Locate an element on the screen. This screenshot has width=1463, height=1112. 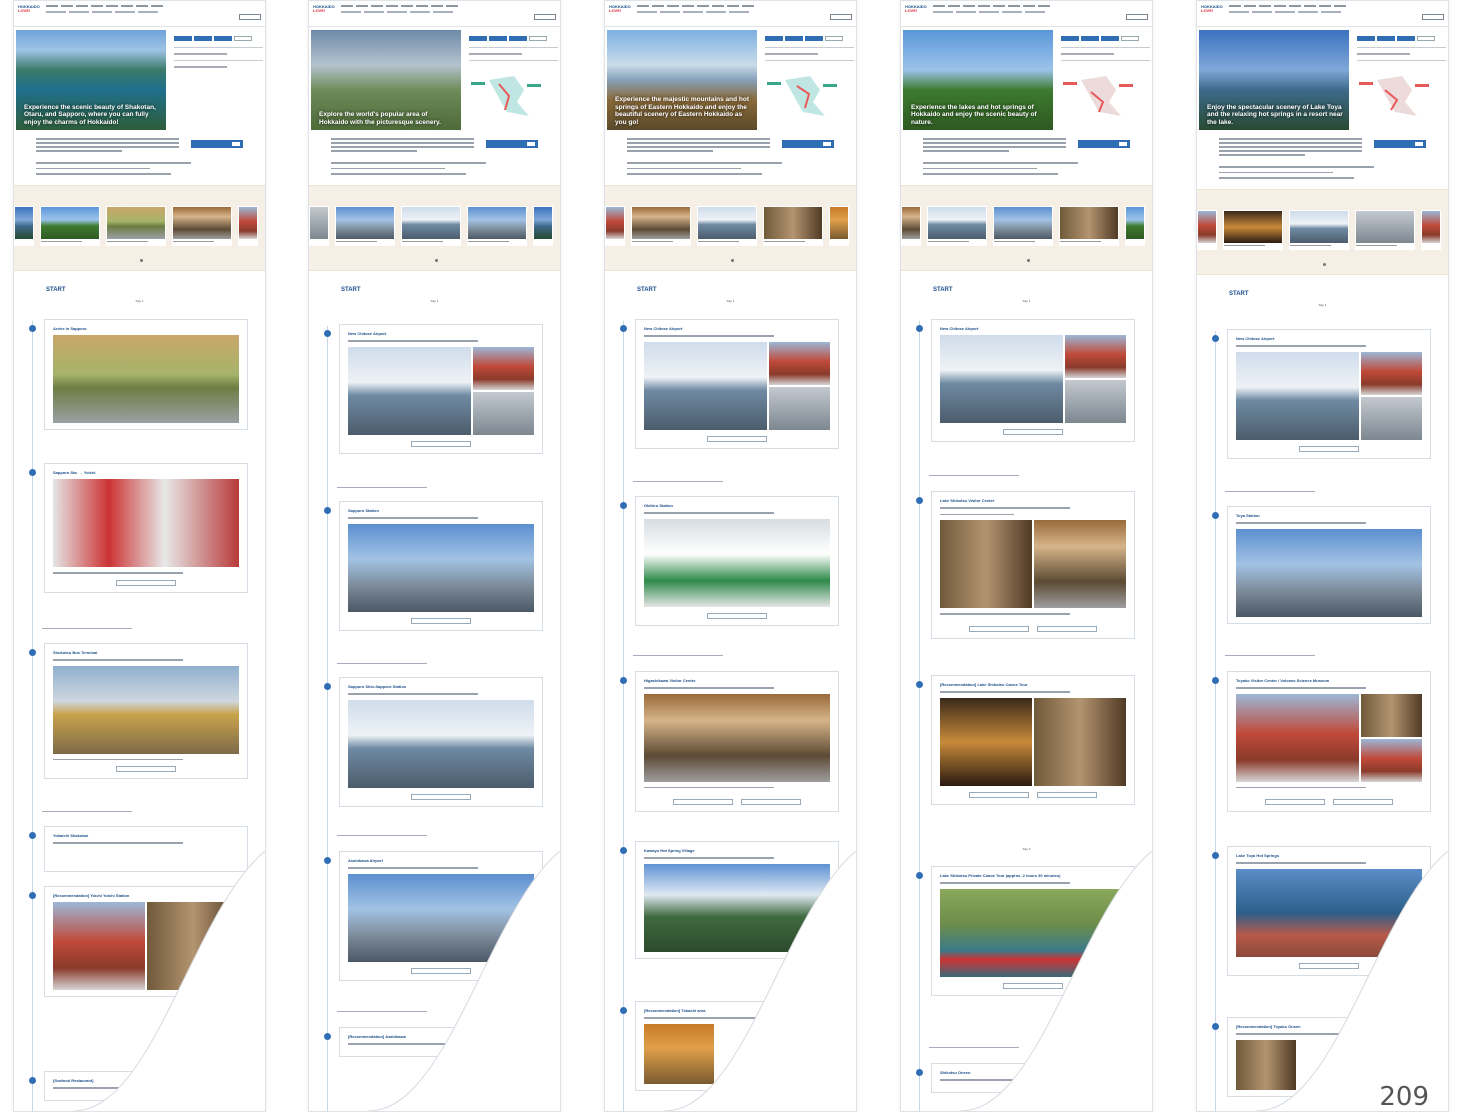
stop-card: Sapporo Station is located at coordinates (433, 566).